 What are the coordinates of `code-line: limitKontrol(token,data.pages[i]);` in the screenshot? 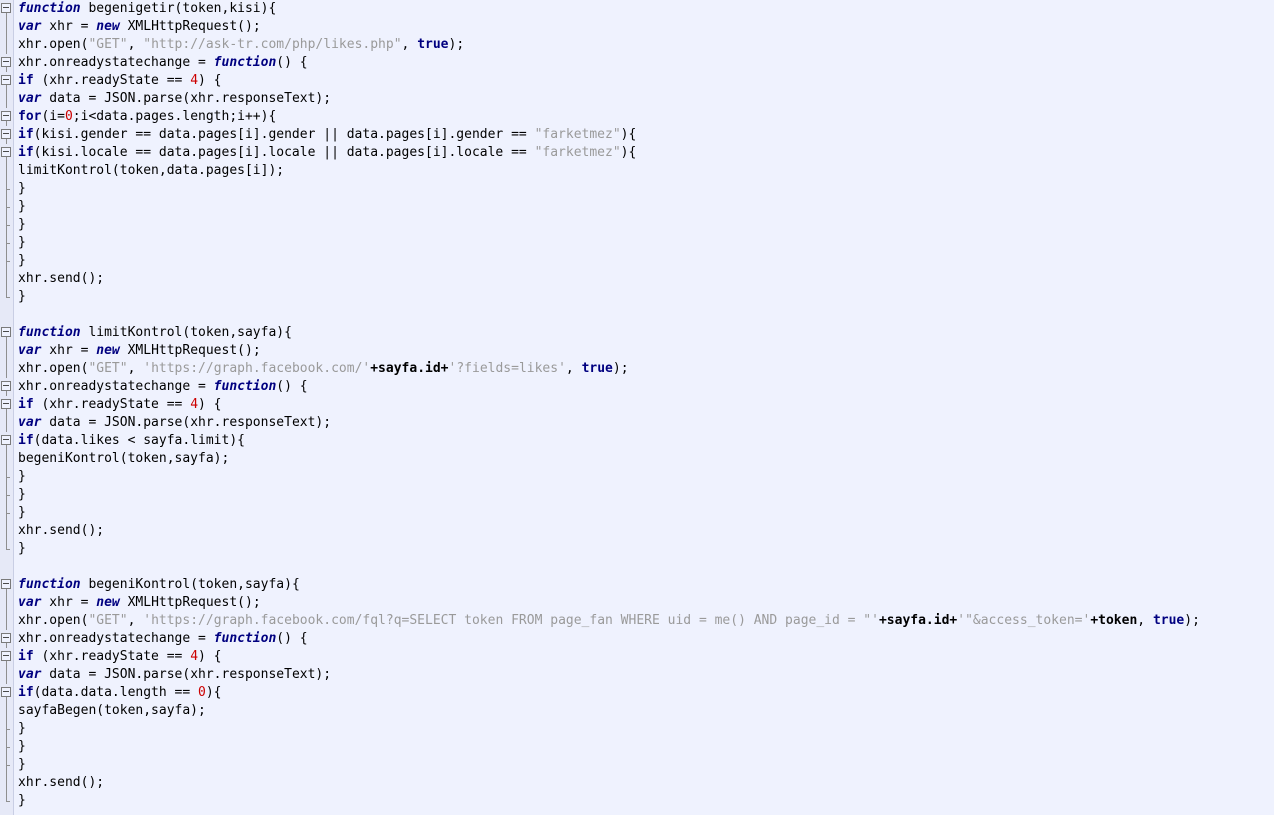 It's located at (644, 171).